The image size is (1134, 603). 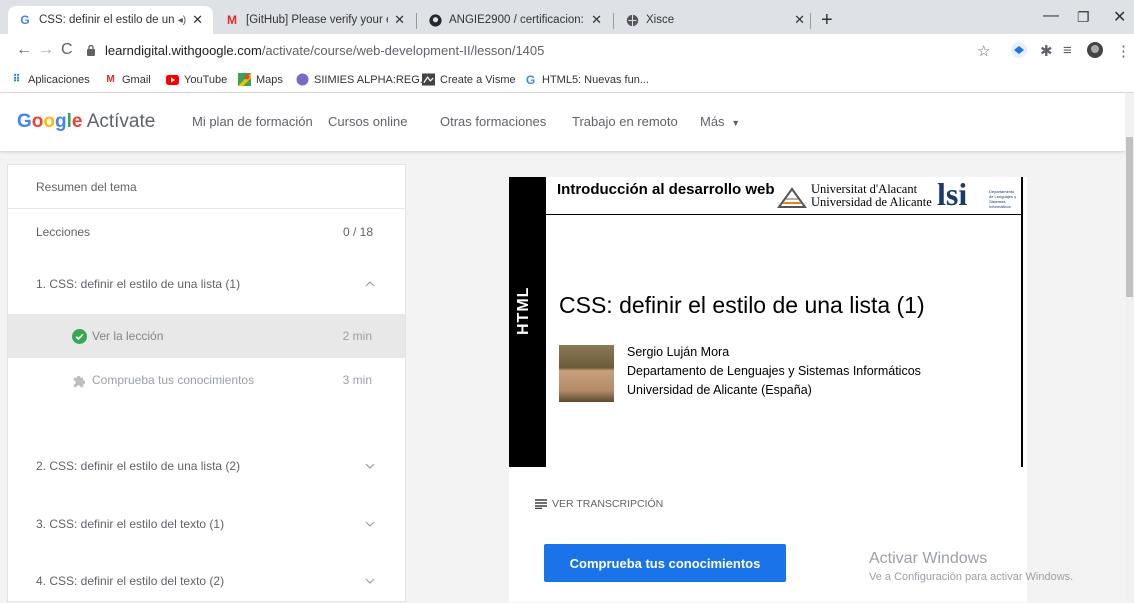 I want to click on bookmark-maps: Maps, so click(x=260, y=79).